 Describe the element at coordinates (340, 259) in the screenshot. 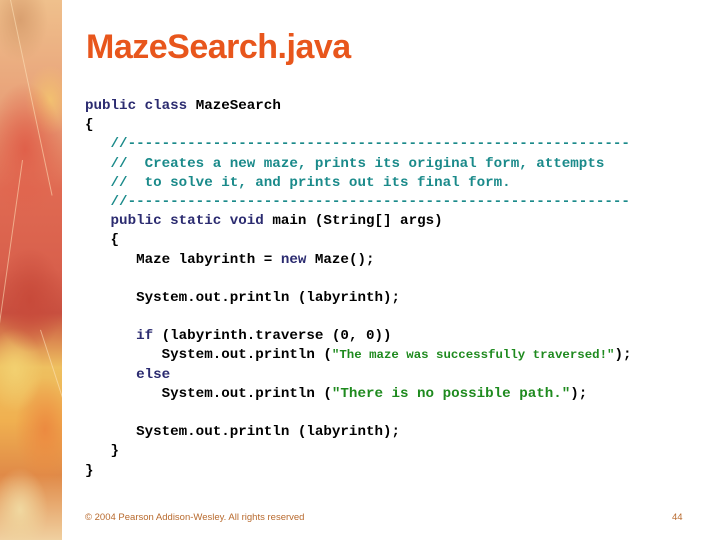

I see `code-text: Maze();` at that location.